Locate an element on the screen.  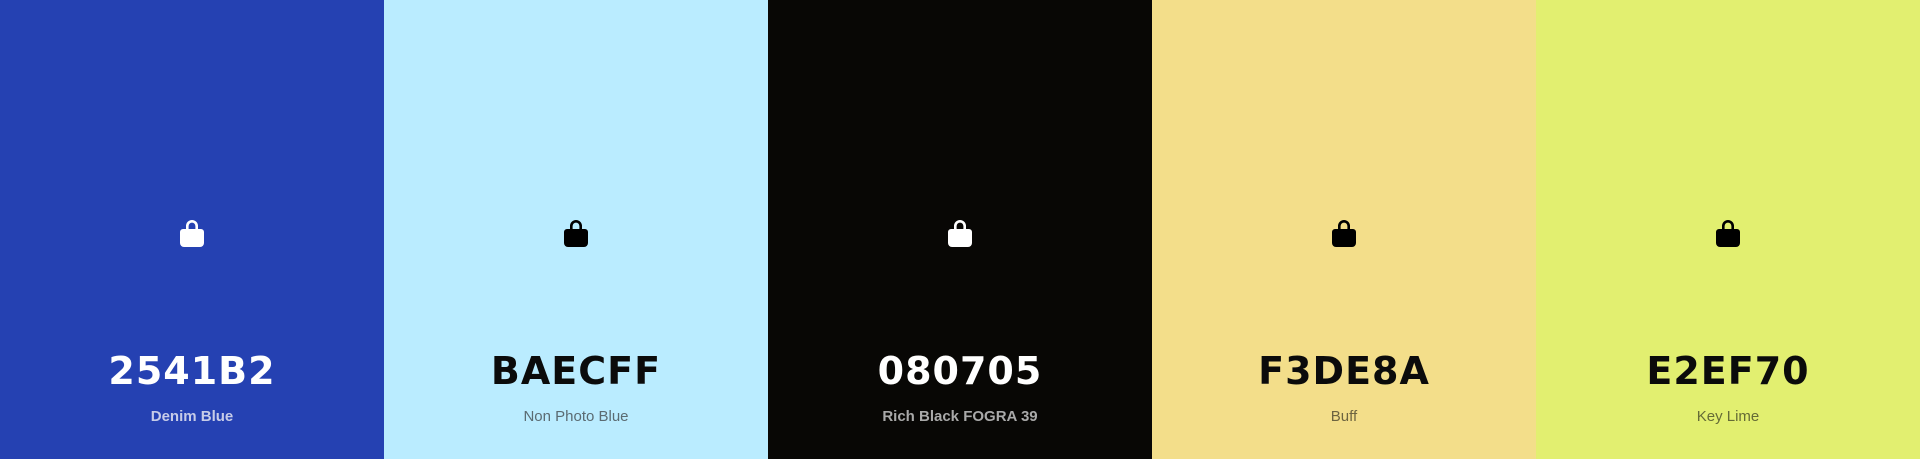
hex-code: 080705 is located at coordinates (960, 371).